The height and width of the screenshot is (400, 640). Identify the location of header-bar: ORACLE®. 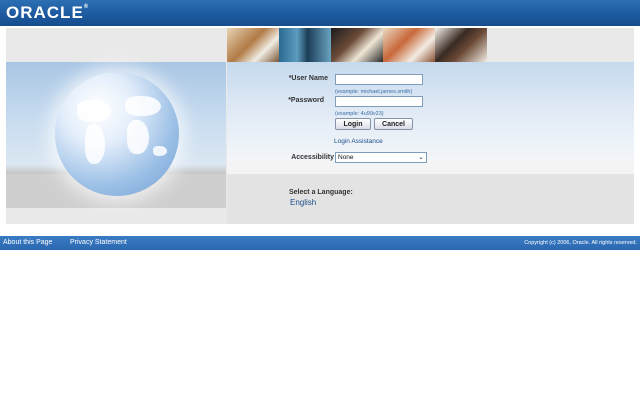
(320, 13).